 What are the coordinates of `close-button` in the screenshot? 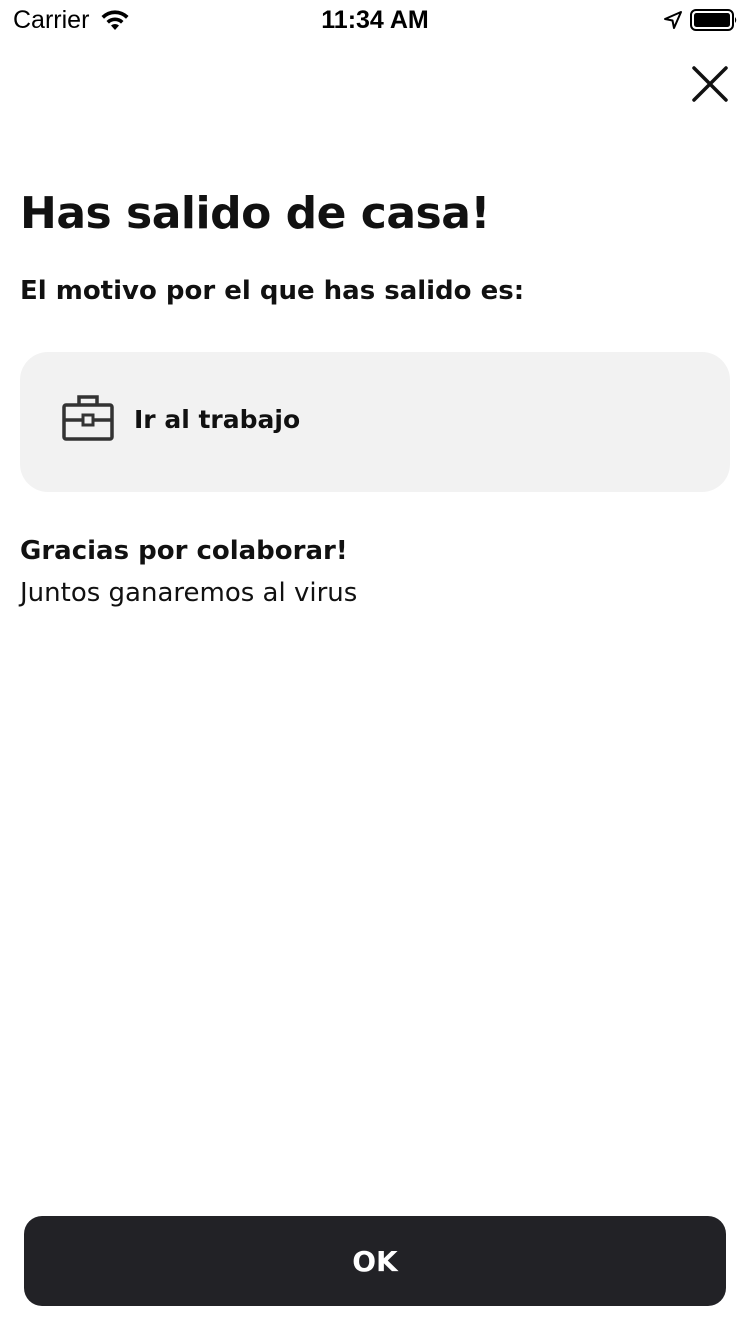 It's located at (710, 84).